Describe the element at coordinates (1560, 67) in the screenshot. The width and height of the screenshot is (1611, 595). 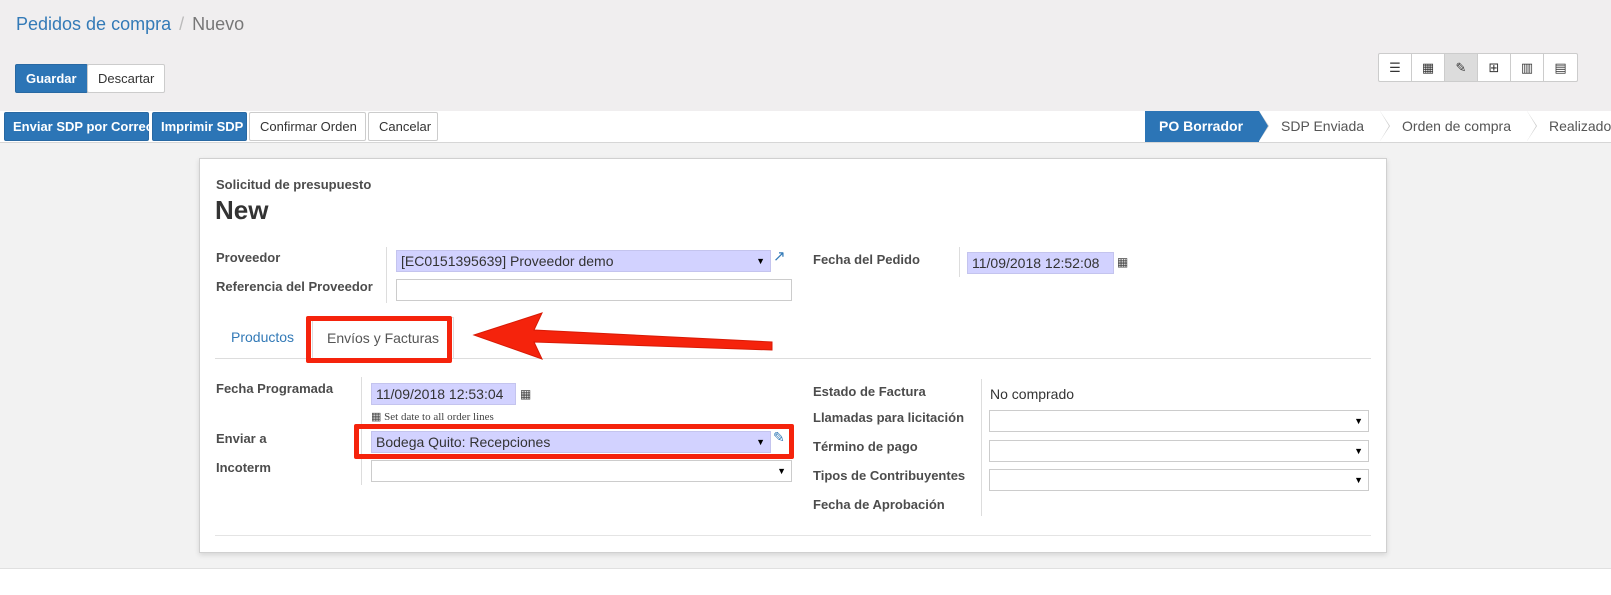
I see `calendar-view-icon: ▤` at that location.